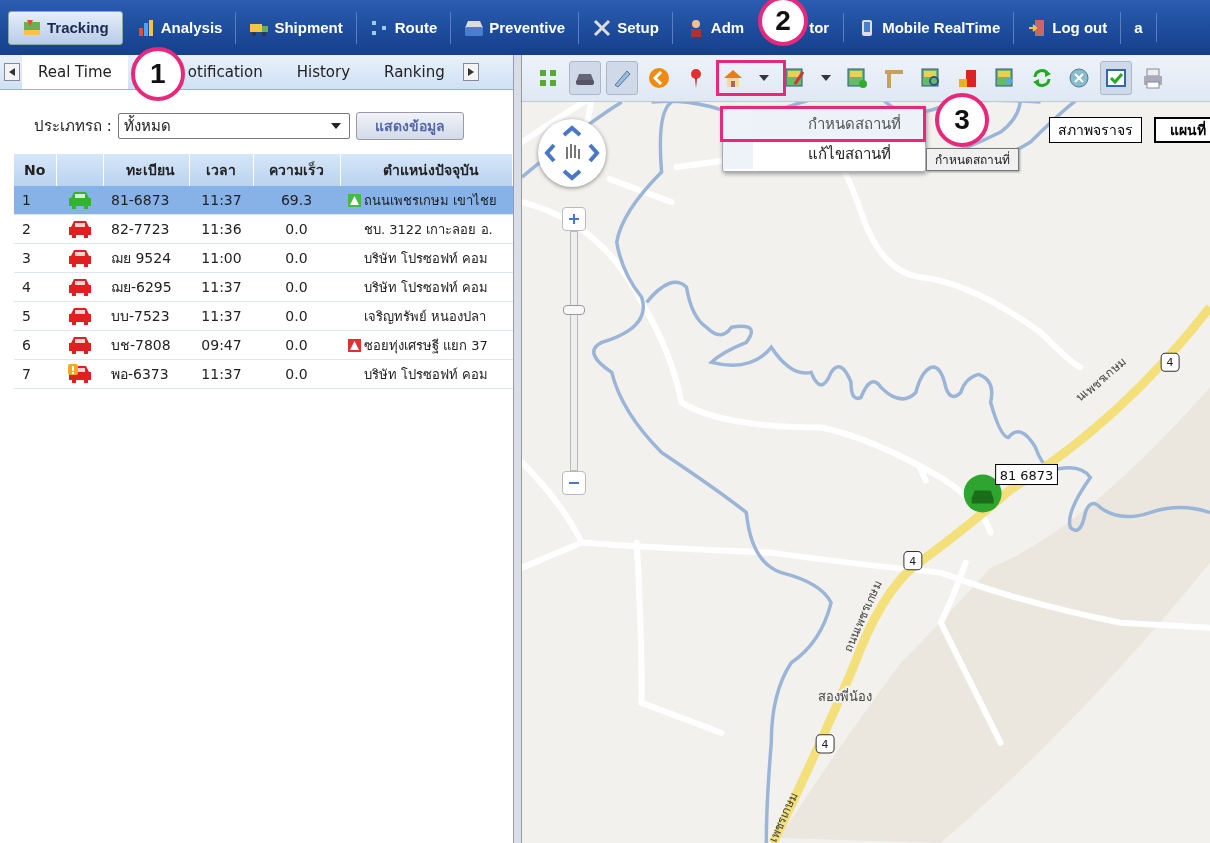  What do you see at coordinates (140, 316) in the screenshot?
I see `table-cell-text: บบ-7523` at bounding box center [140, 316].